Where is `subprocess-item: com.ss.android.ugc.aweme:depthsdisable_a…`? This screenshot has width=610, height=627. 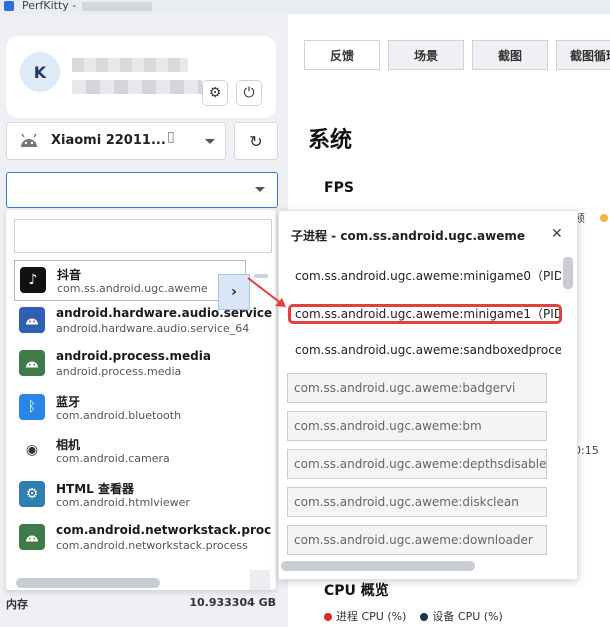
subprocess-item: com.ss.android.ugc.aweme:depthsdisable_a… is located at coordinates (417, 464).